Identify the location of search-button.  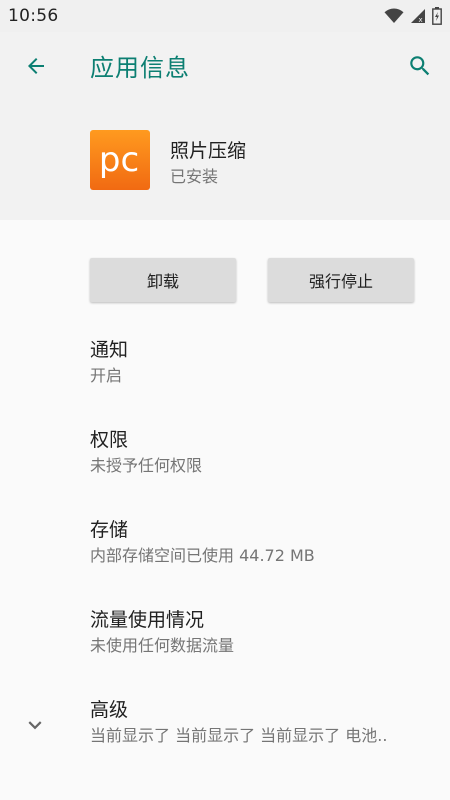
(420, 68).